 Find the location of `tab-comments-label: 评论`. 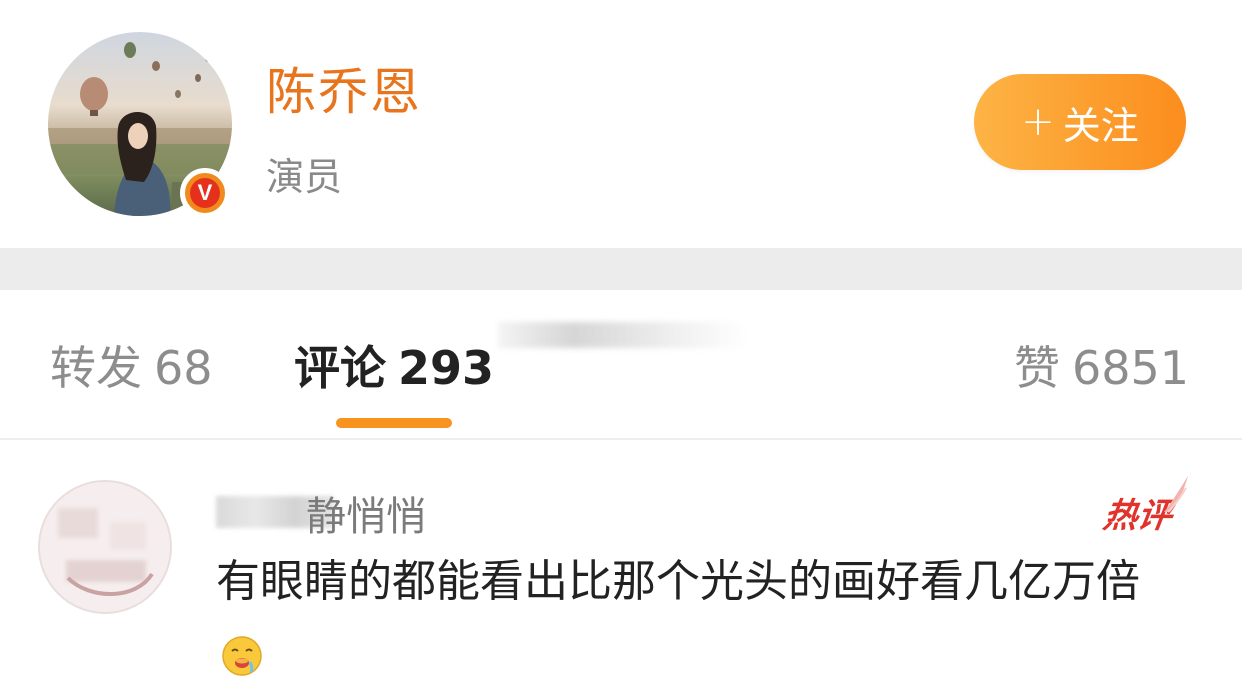

tab-comments-label: 评论 is located at coordinates (340, 368).